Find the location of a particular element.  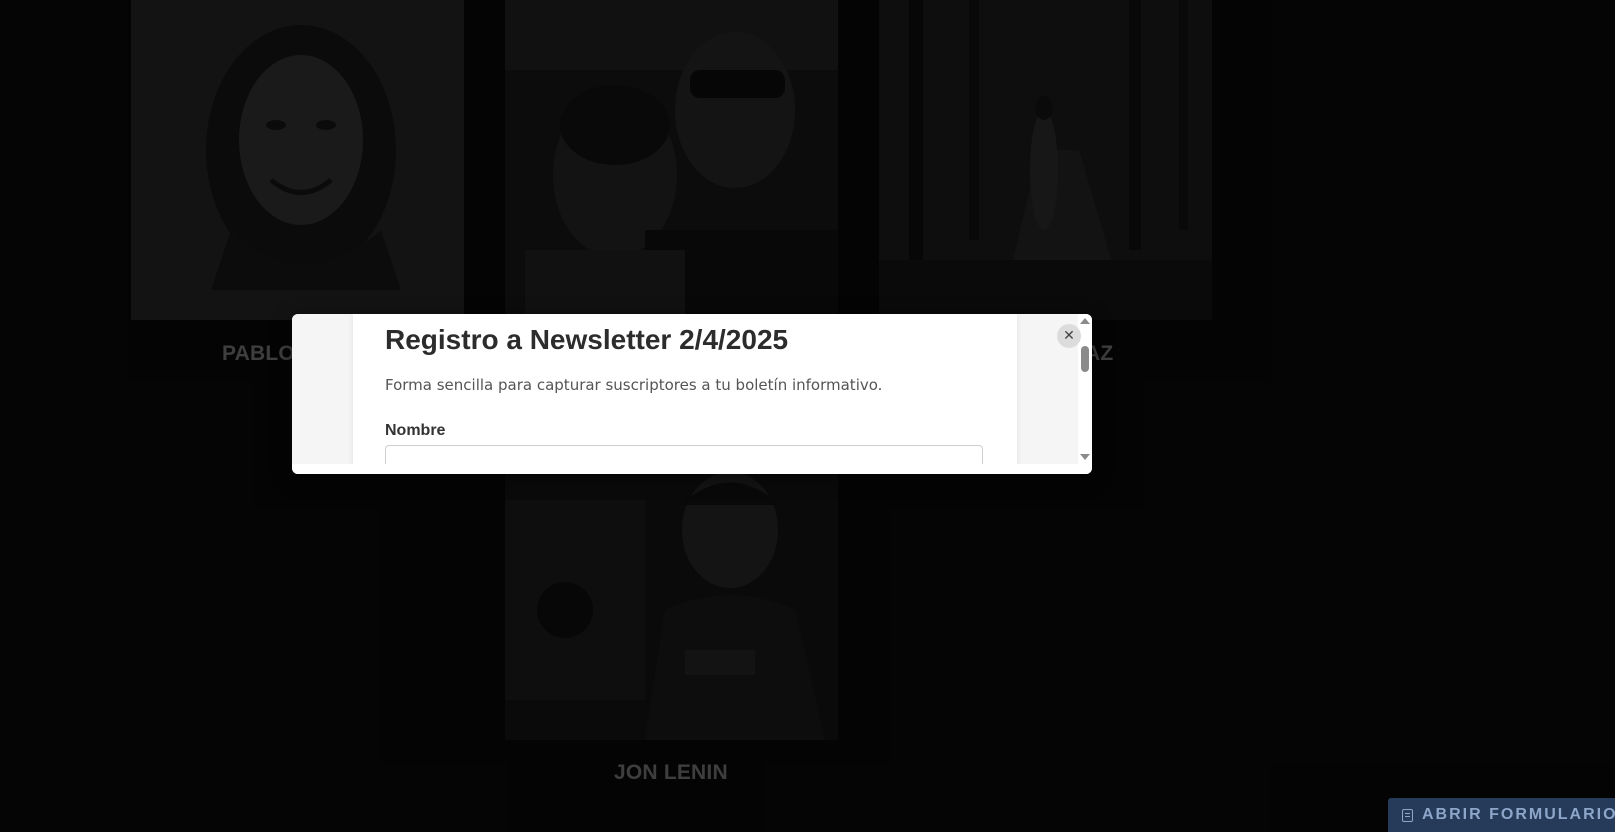

open-form-button: ABRIR FORMULARIO is located at coordinates (1501, 815).